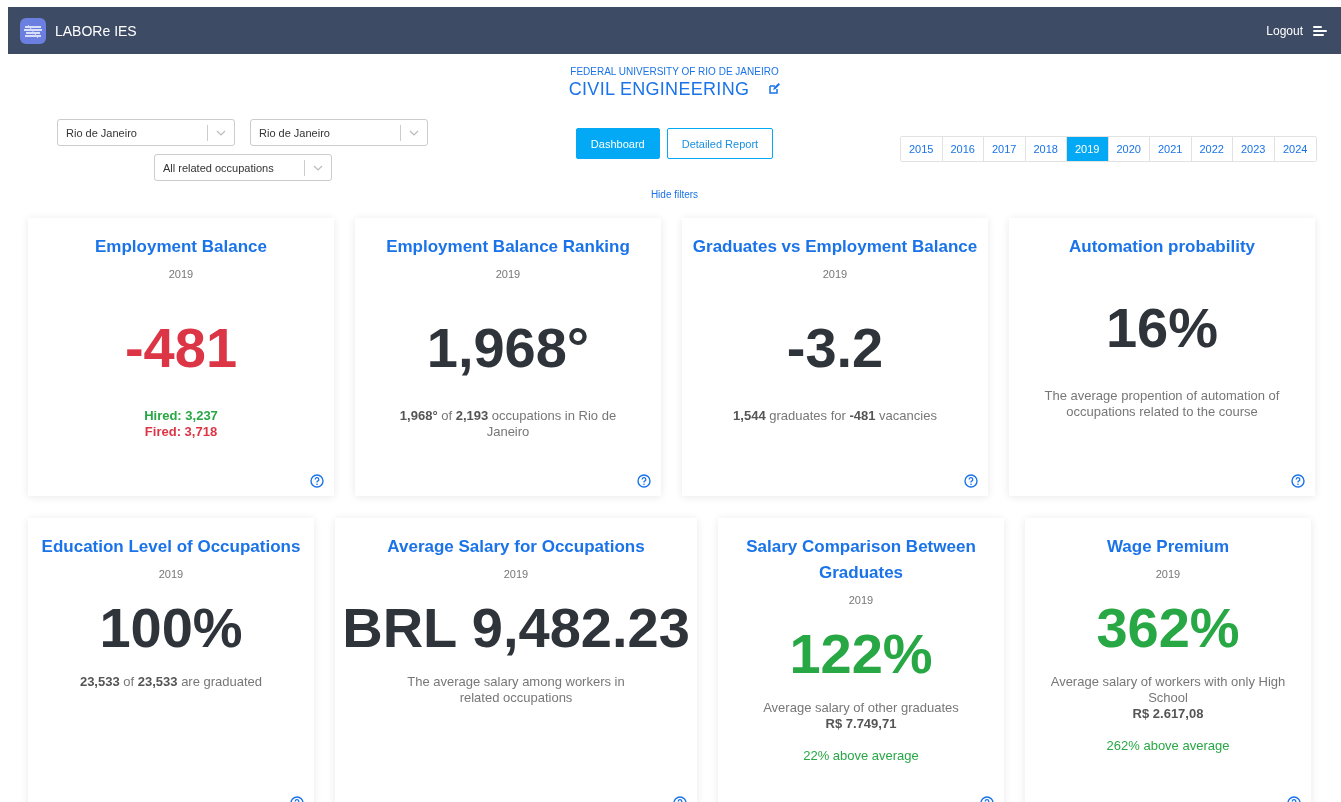  What do you see at coordinates (181, 432) in the screenshot?
I see `metric-detail: Fired: 3,718` at bounding box center [181, 432].